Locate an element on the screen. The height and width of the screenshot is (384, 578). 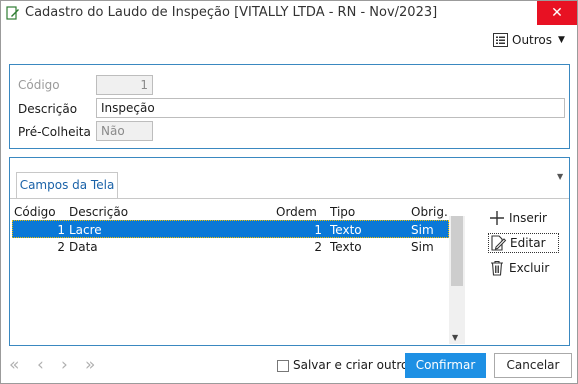
cell-descricao: Lacre is located at coordinates (85, 230).